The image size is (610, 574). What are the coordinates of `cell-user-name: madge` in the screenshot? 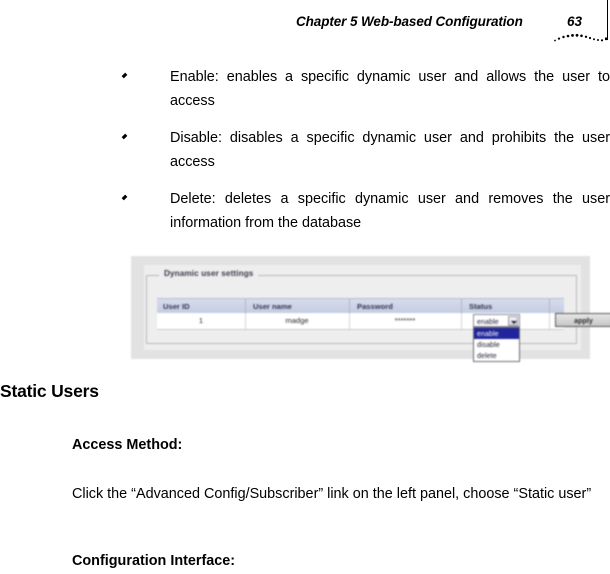 It's located at (297, 320).